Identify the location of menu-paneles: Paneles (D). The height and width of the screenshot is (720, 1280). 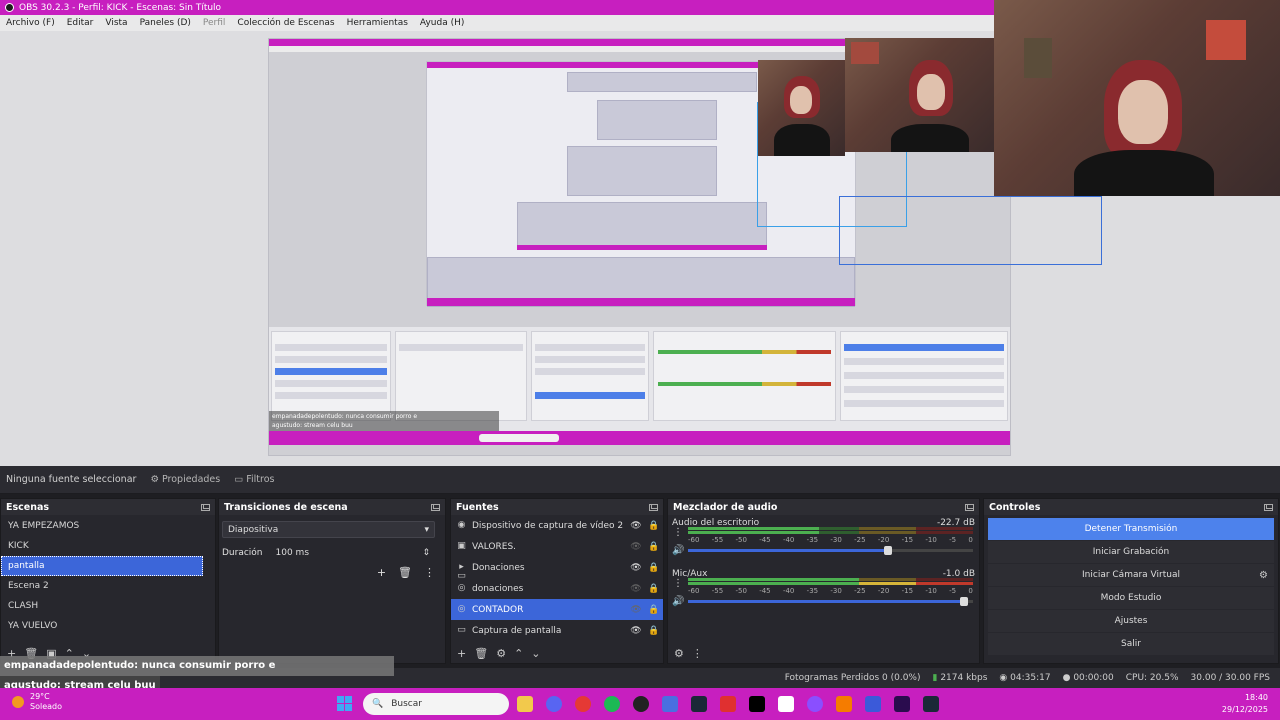
(165, 23).